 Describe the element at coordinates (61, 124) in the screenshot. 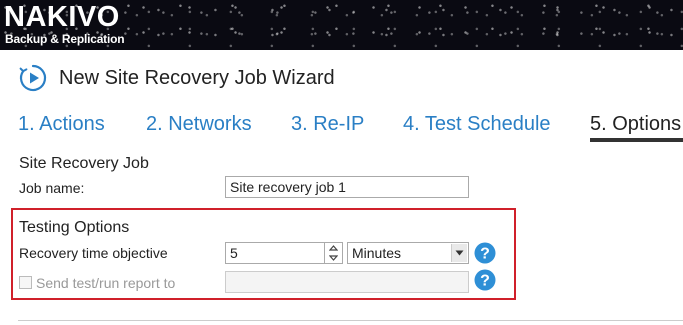

I see `step-actions: 1. Actions` at that location.